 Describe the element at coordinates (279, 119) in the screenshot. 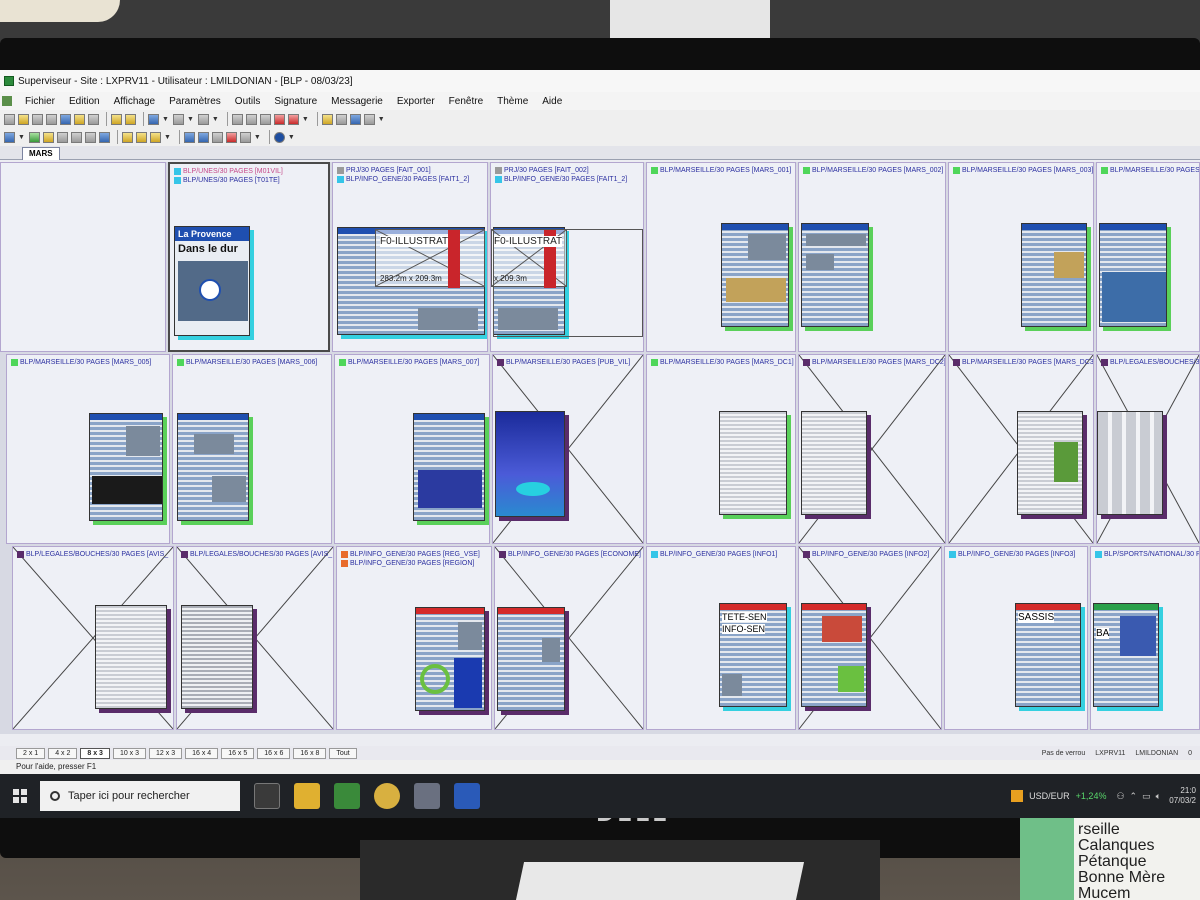

I see `delete-icon` at that location.